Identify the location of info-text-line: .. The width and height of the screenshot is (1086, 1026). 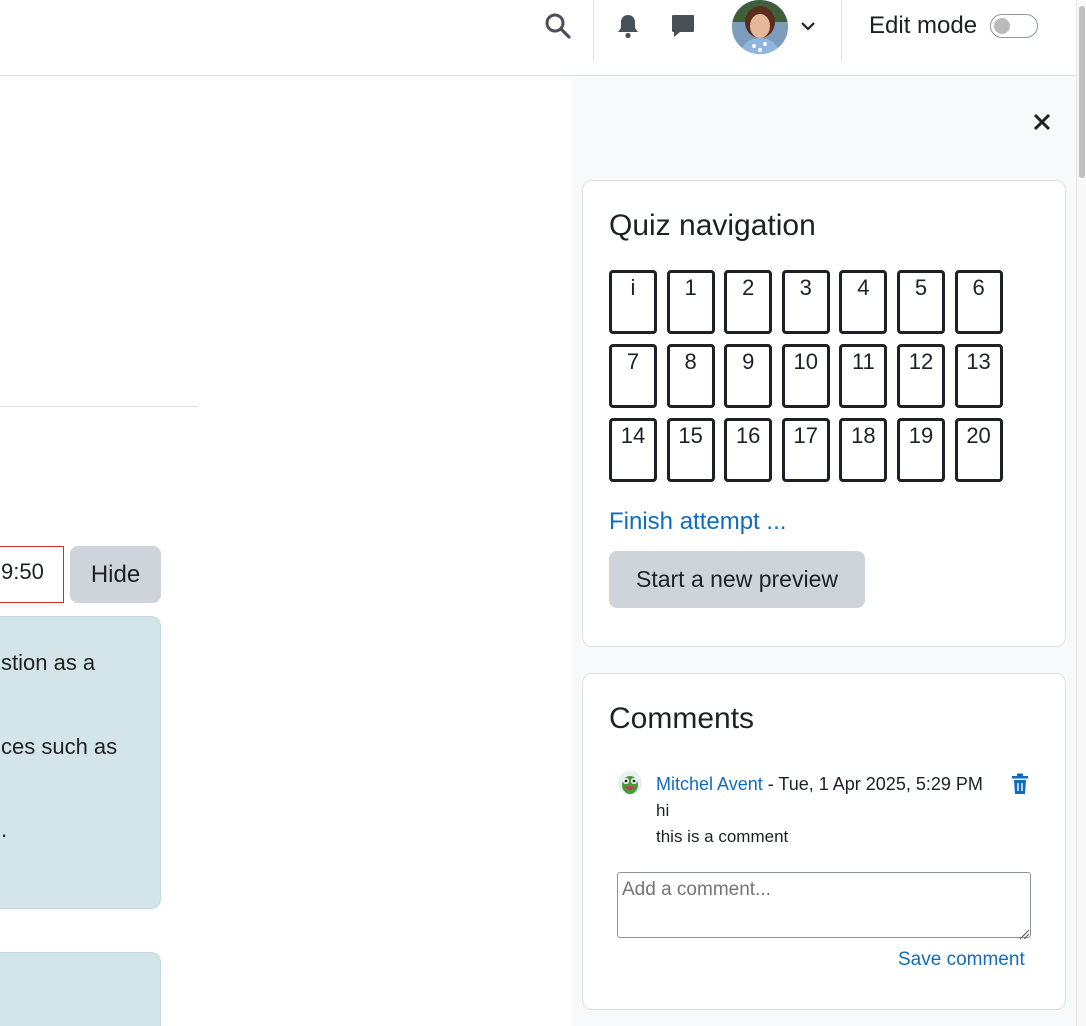
(4, 829).